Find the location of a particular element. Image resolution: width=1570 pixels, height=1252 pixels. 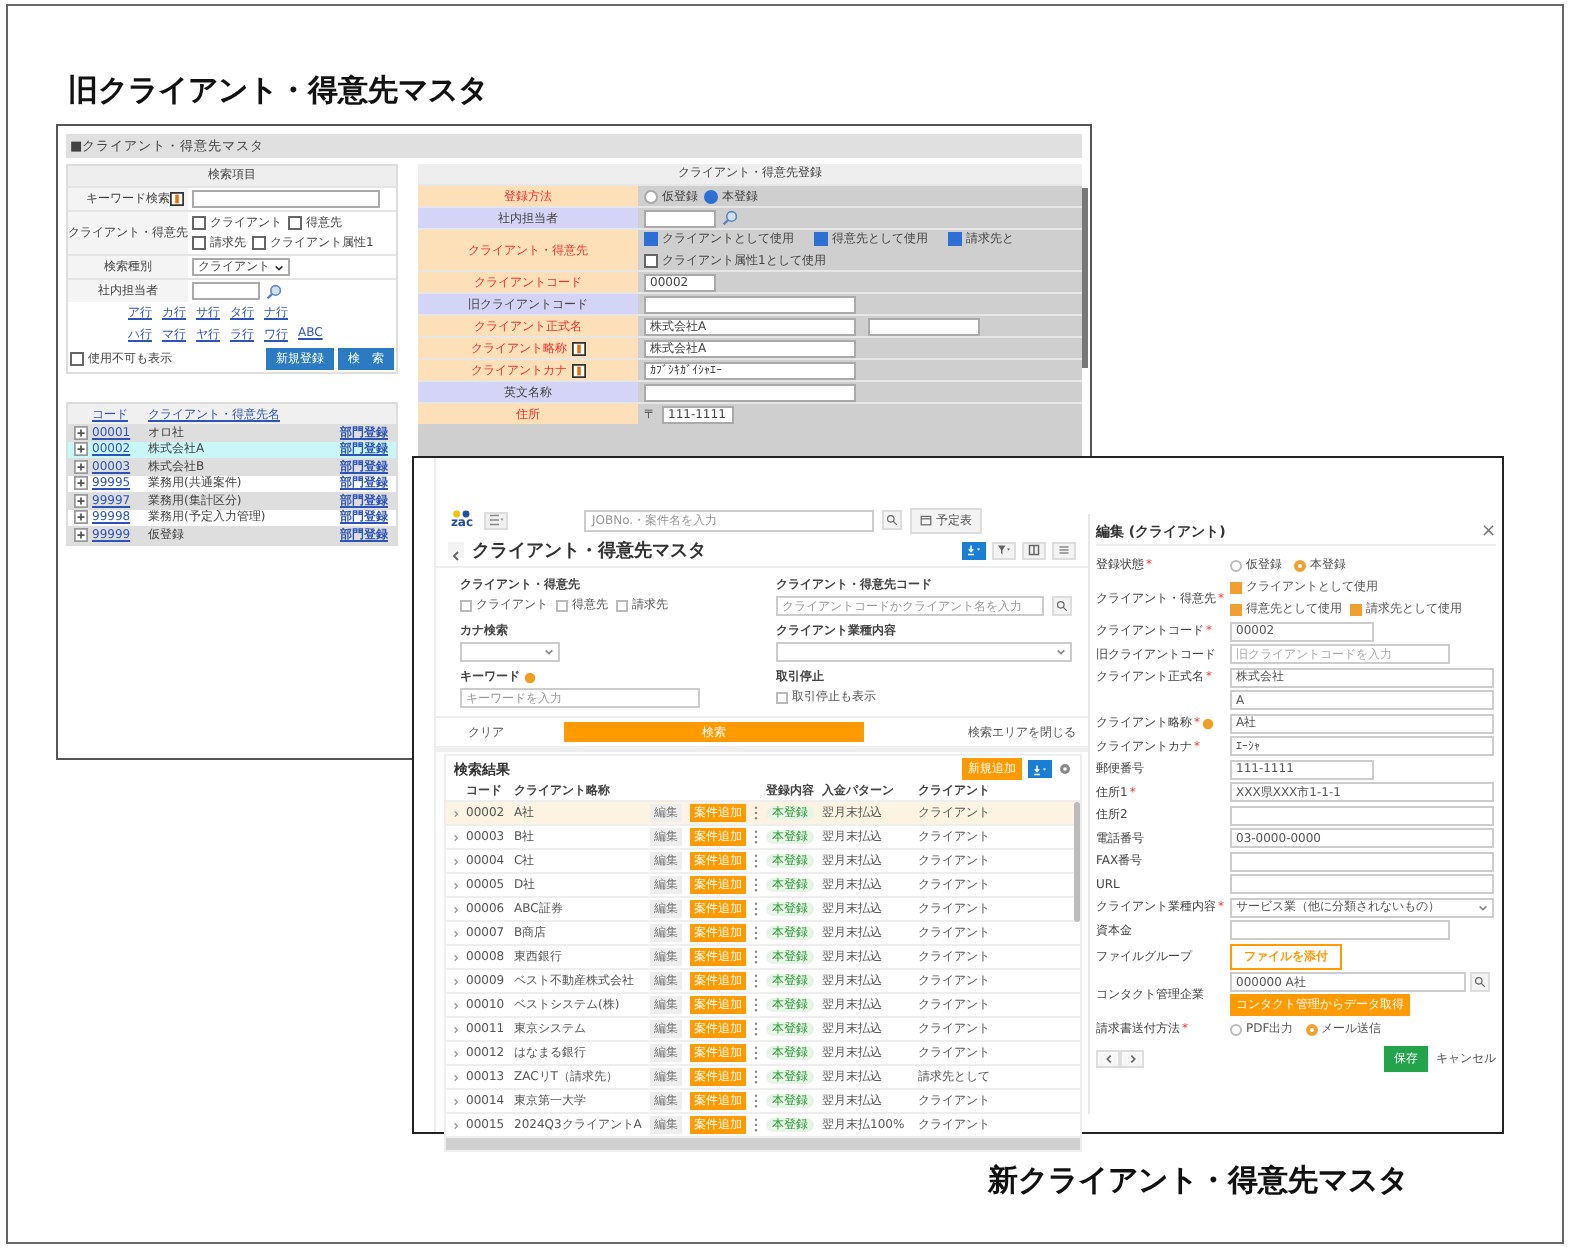

previous-button is located at coordinates (1108, 1059).